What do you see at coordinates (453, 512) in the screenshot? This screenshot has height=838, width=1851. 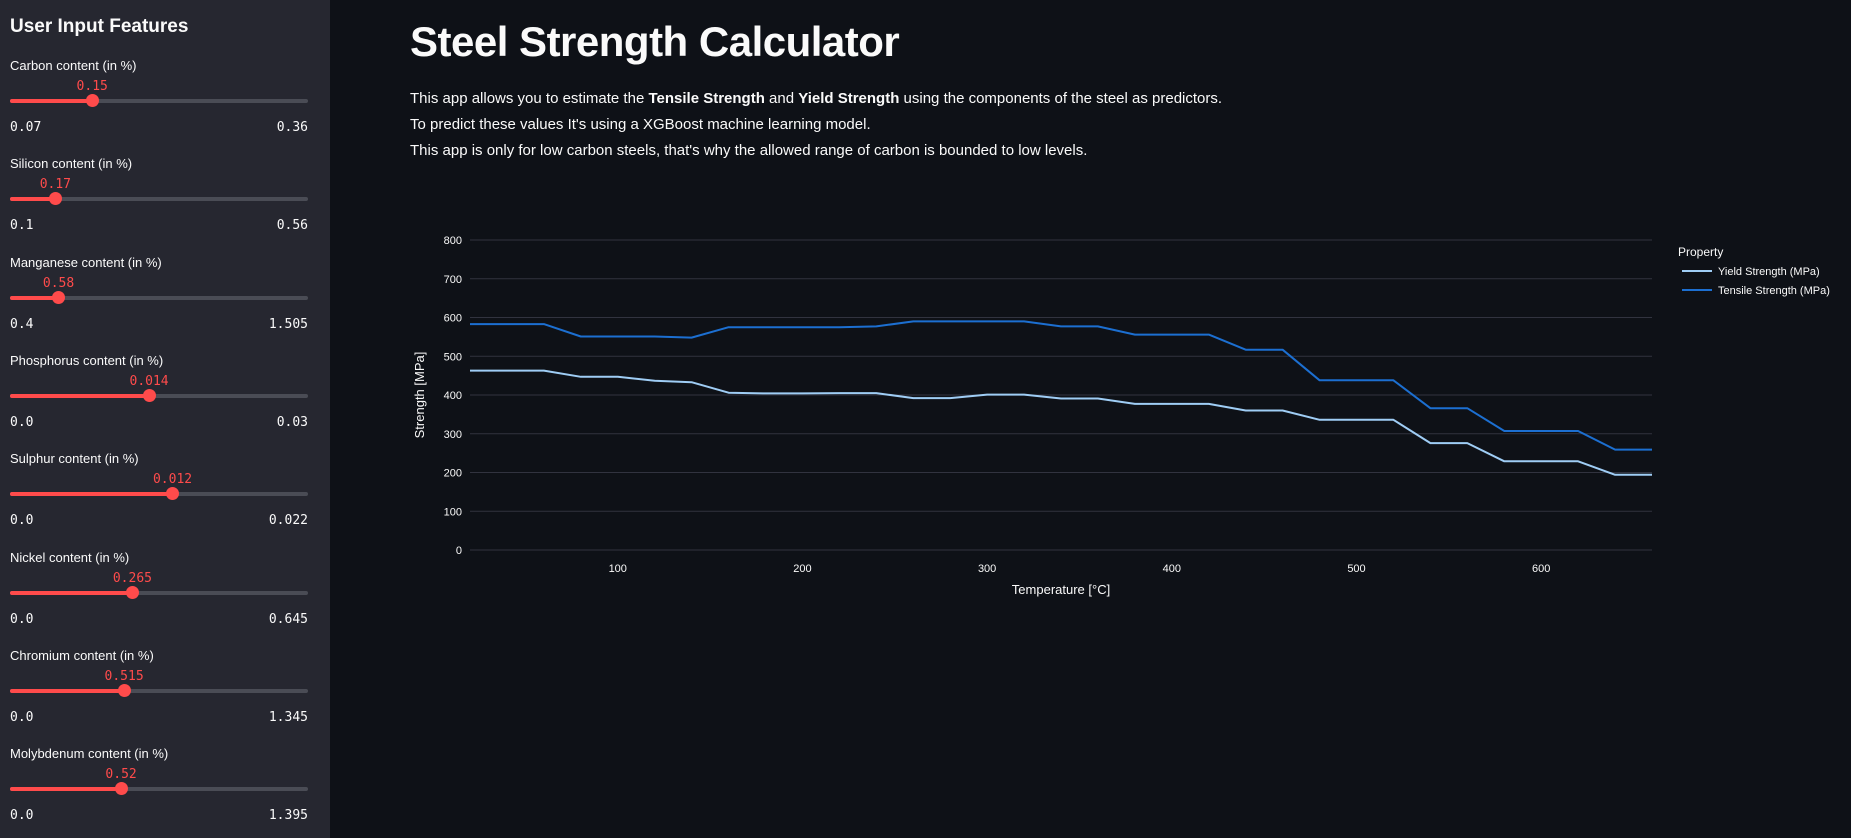 I see `y-tick-label: 100` at bounding box center [453, 512].